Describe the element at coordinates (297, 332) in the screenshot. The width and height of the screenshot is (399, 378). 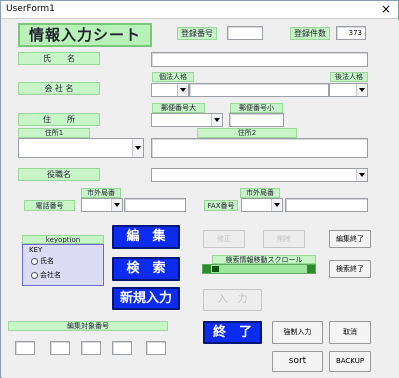
I see `force-input-button: 強制入力` at that location.